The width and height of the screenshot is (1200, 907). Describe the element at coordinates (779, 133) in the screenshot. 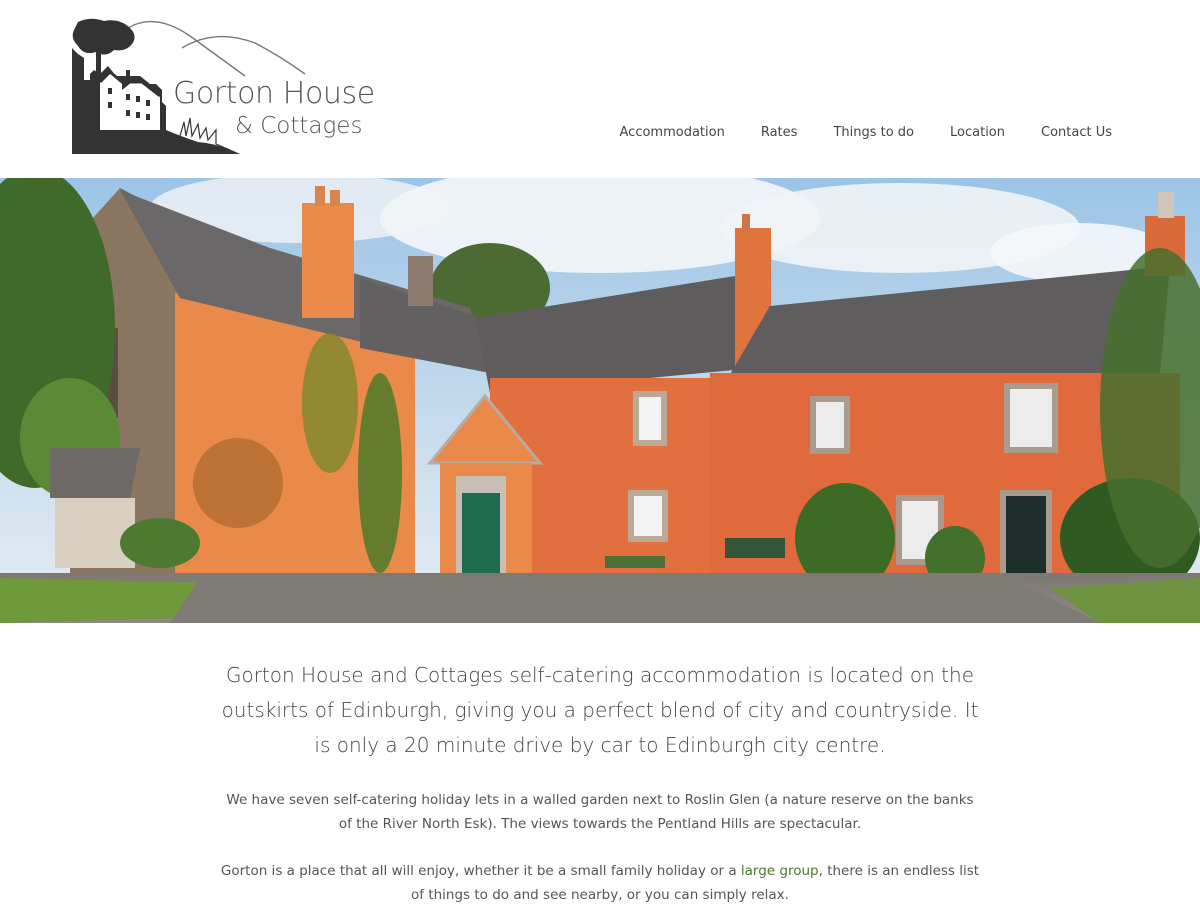

I see `nav-rates: Rates` at that location.